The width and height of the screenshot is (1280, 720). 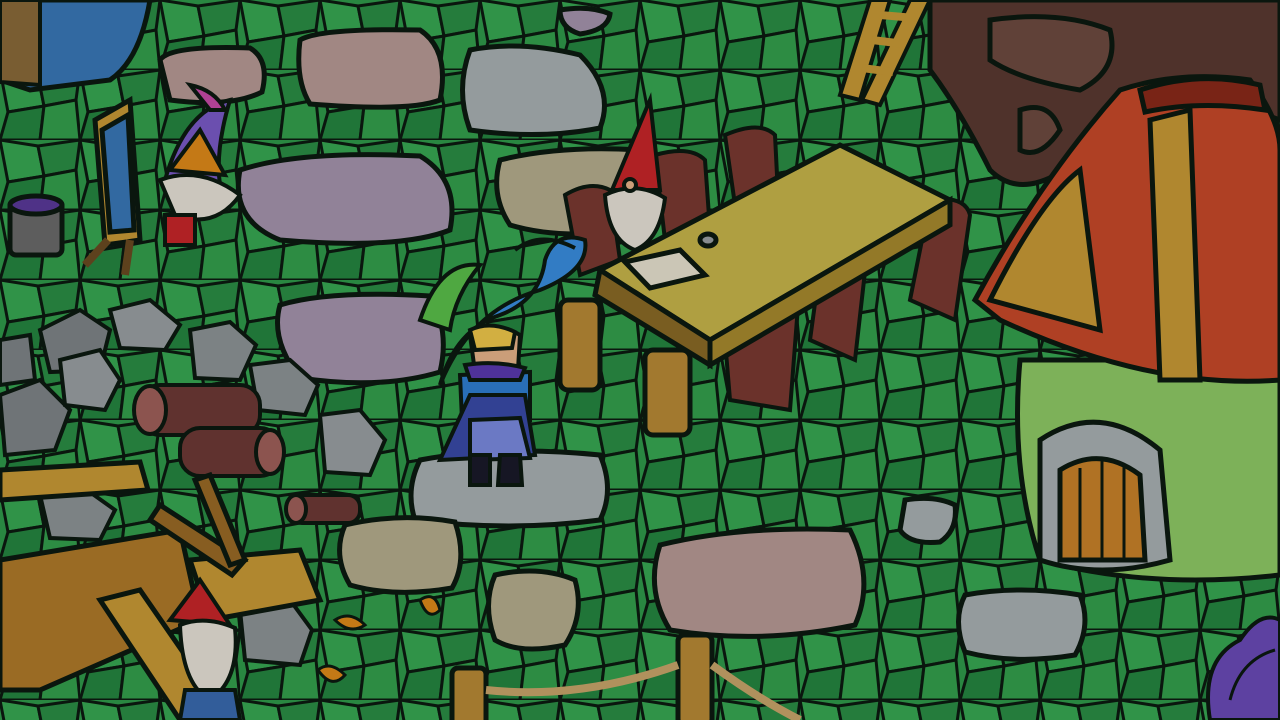 I want to click on paint-bucket, so click(x=36, y=225).